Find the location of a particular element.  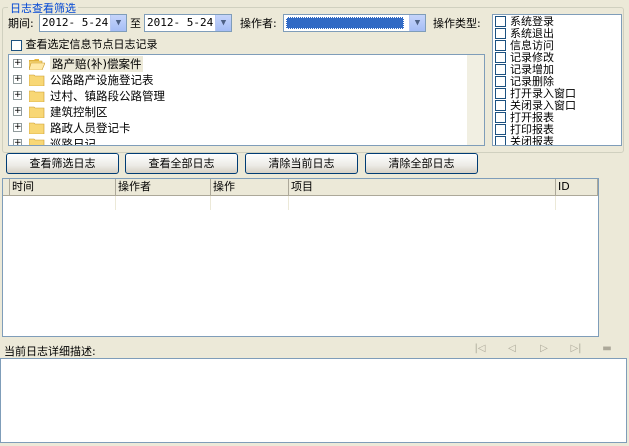

column-header-operator: 操作者 is located at coordinates (163, 187).